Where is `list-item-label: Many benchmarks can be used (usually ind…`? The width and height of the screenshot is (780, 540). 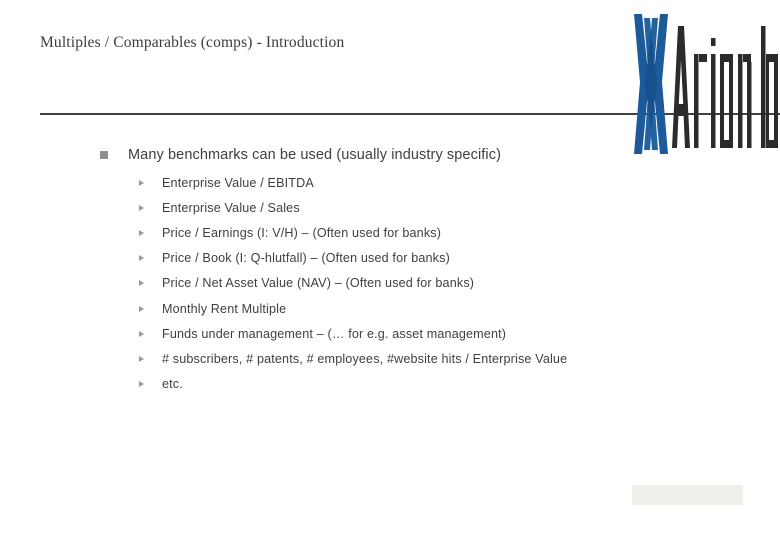
list-item-label: Many benchmarks can be used (usually ind… is located at coordinates (314, 155).